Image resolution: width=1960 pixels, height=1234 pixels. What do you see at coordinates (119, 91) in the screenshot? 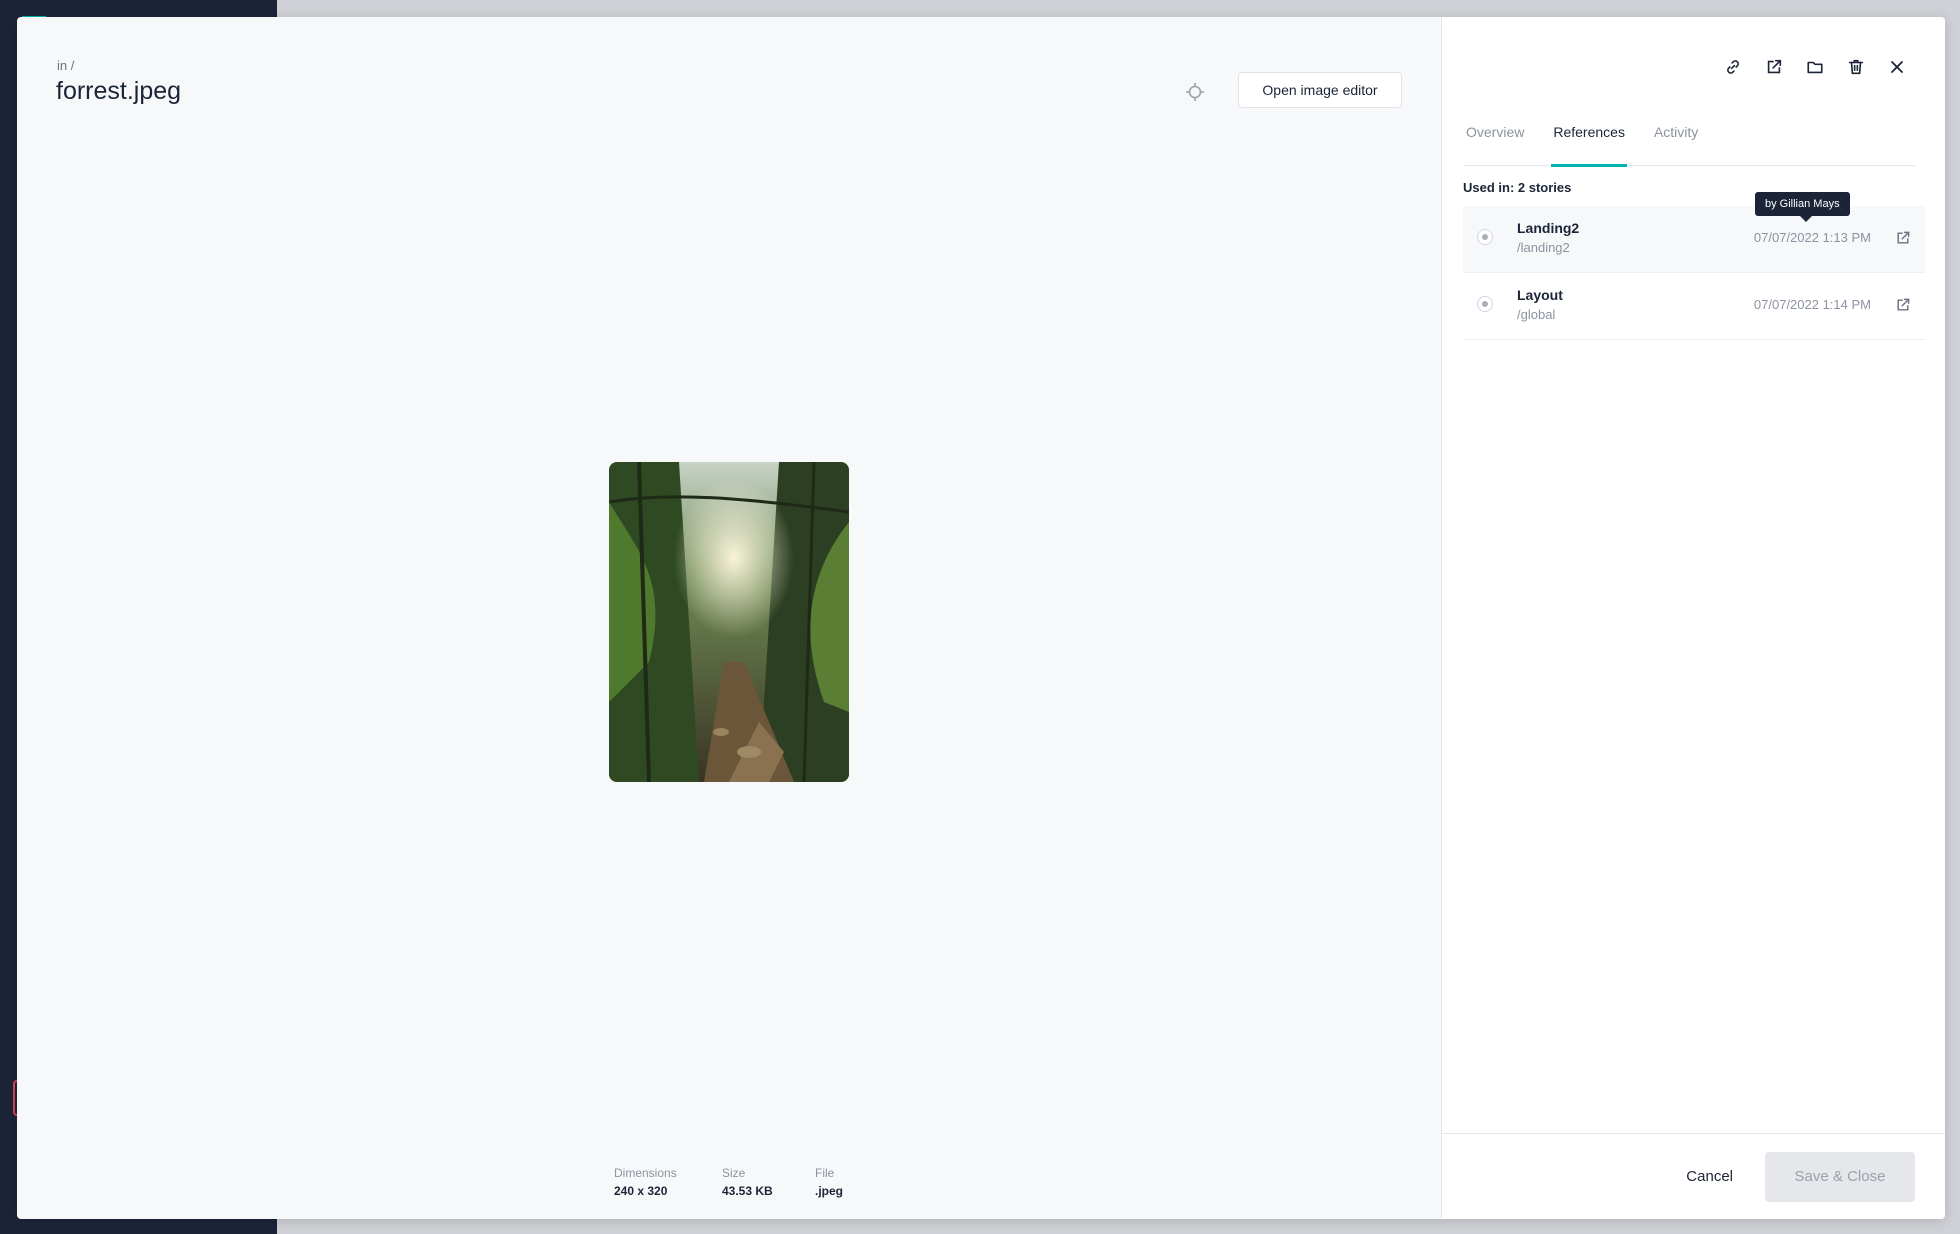
I see `page-title: forrest.jpeg` at bounding box center [119, 91].